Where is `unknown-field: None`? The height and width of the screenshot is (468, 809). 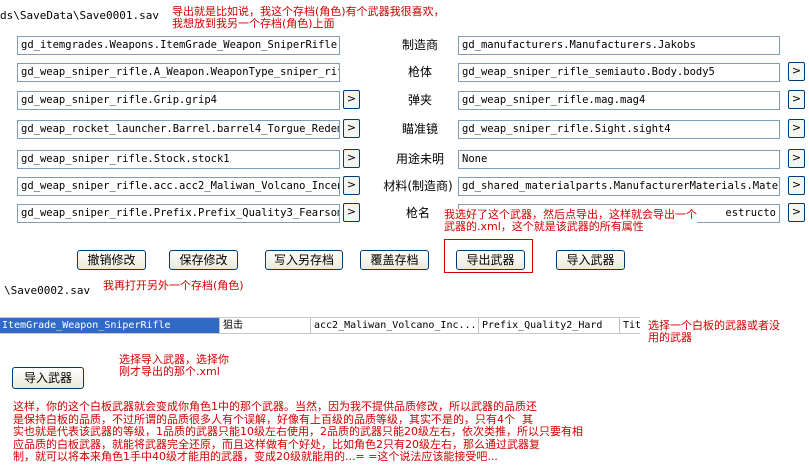 unknown-field: None is located at coordinates (619, 159).